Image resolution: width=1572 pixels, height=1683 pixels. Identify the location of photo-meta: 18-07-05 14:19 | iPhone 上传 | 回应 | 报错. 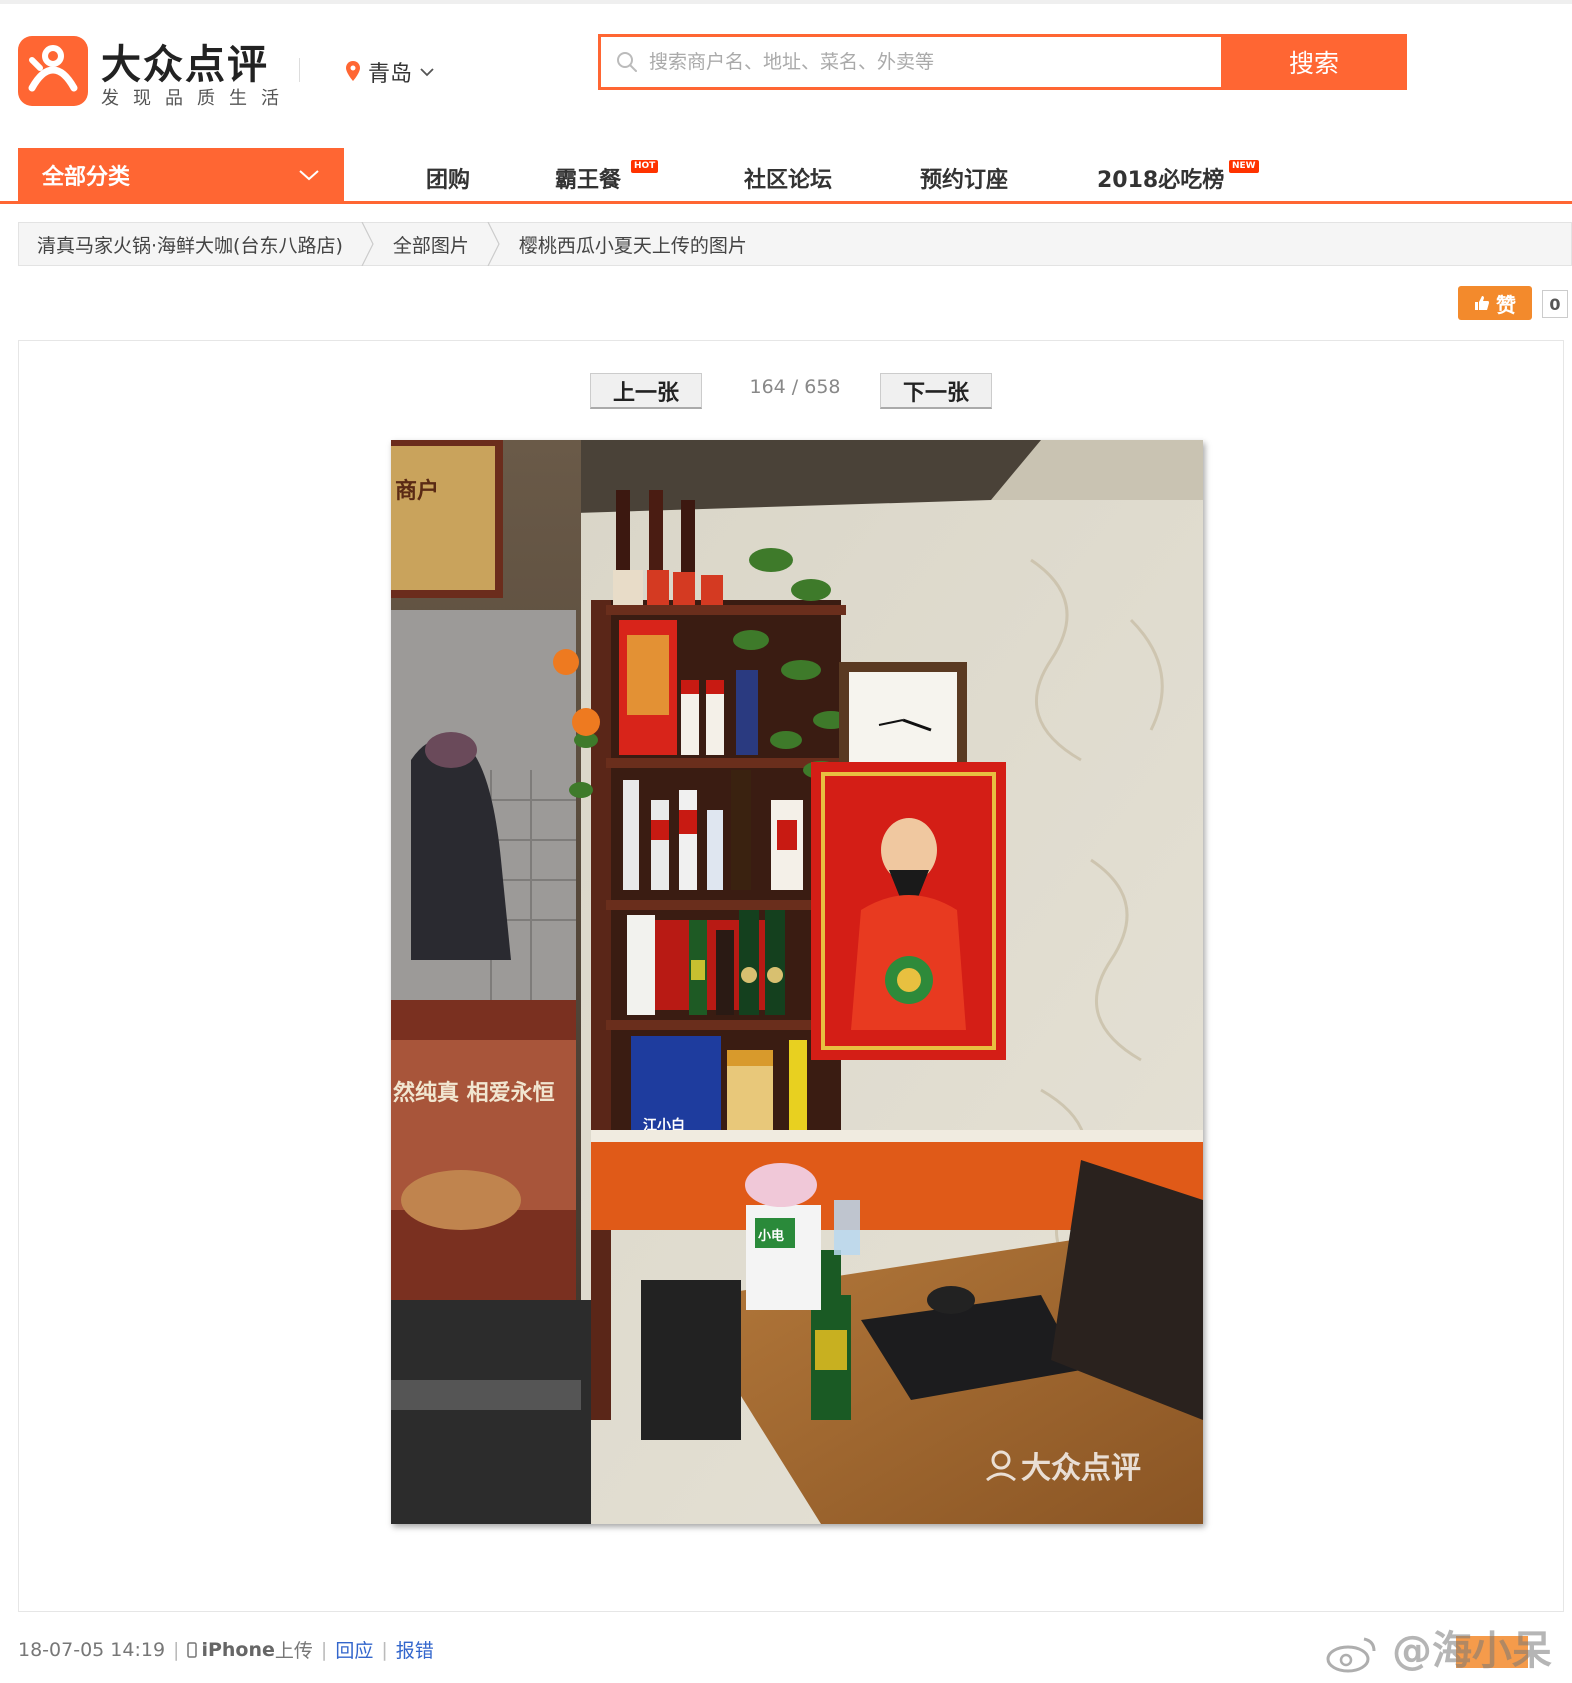
(226, 1649).